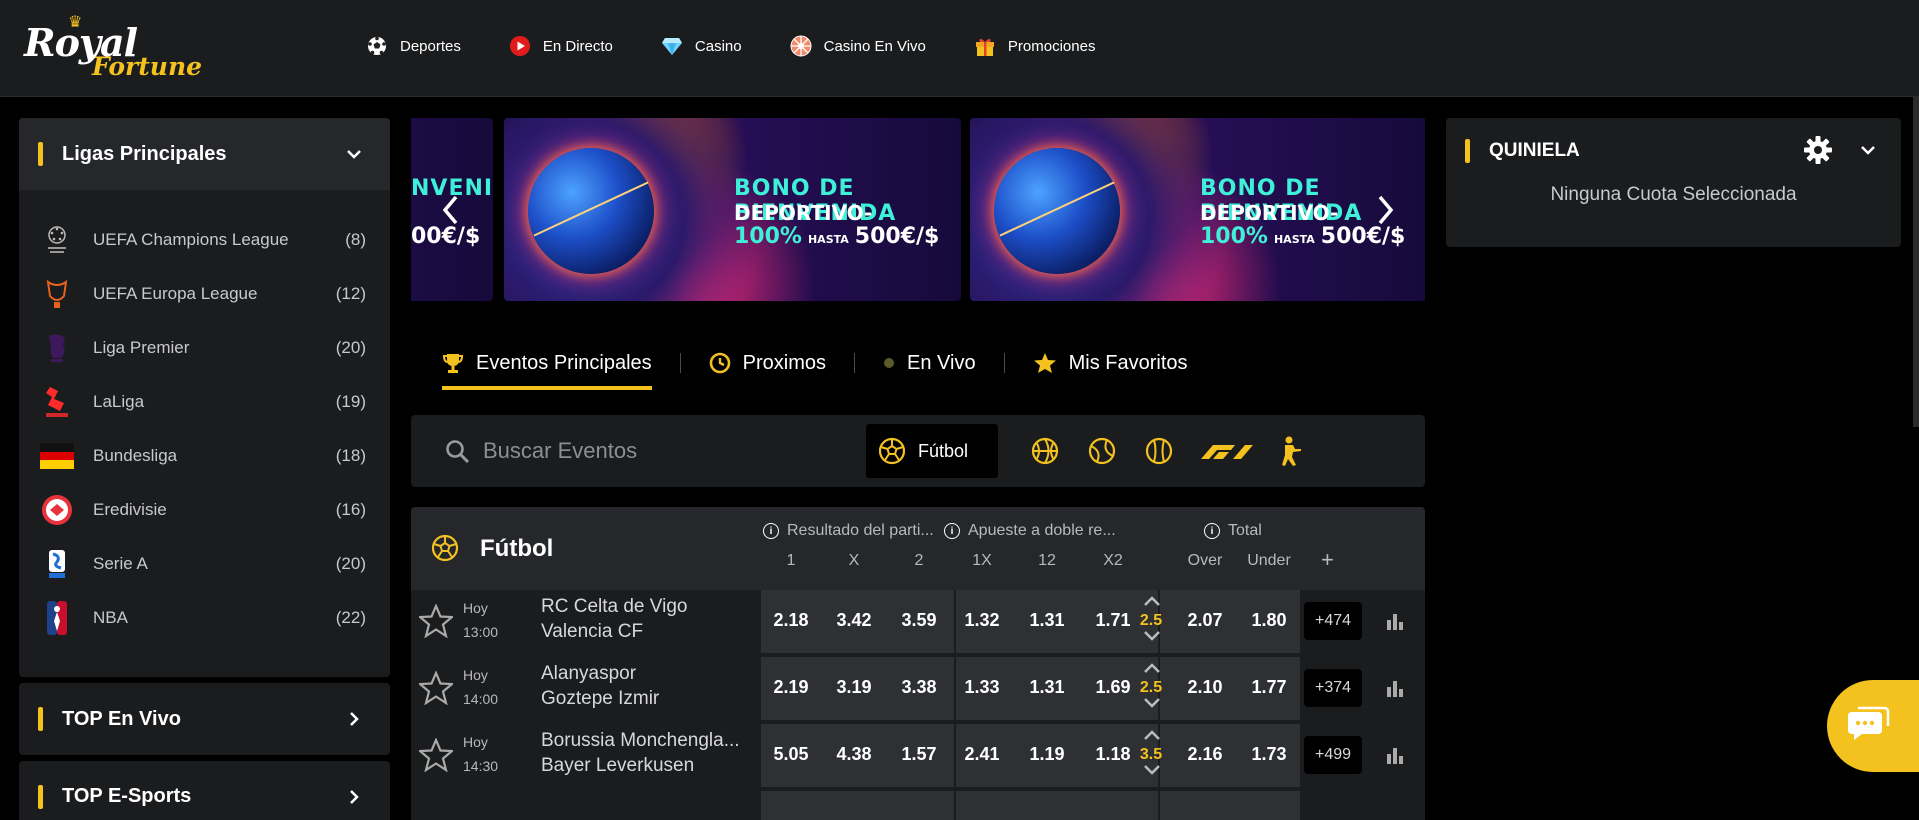  Describe the element at coordinates (982, 754) in the screenshot. I see `odd-1x: 2.41` at that location.